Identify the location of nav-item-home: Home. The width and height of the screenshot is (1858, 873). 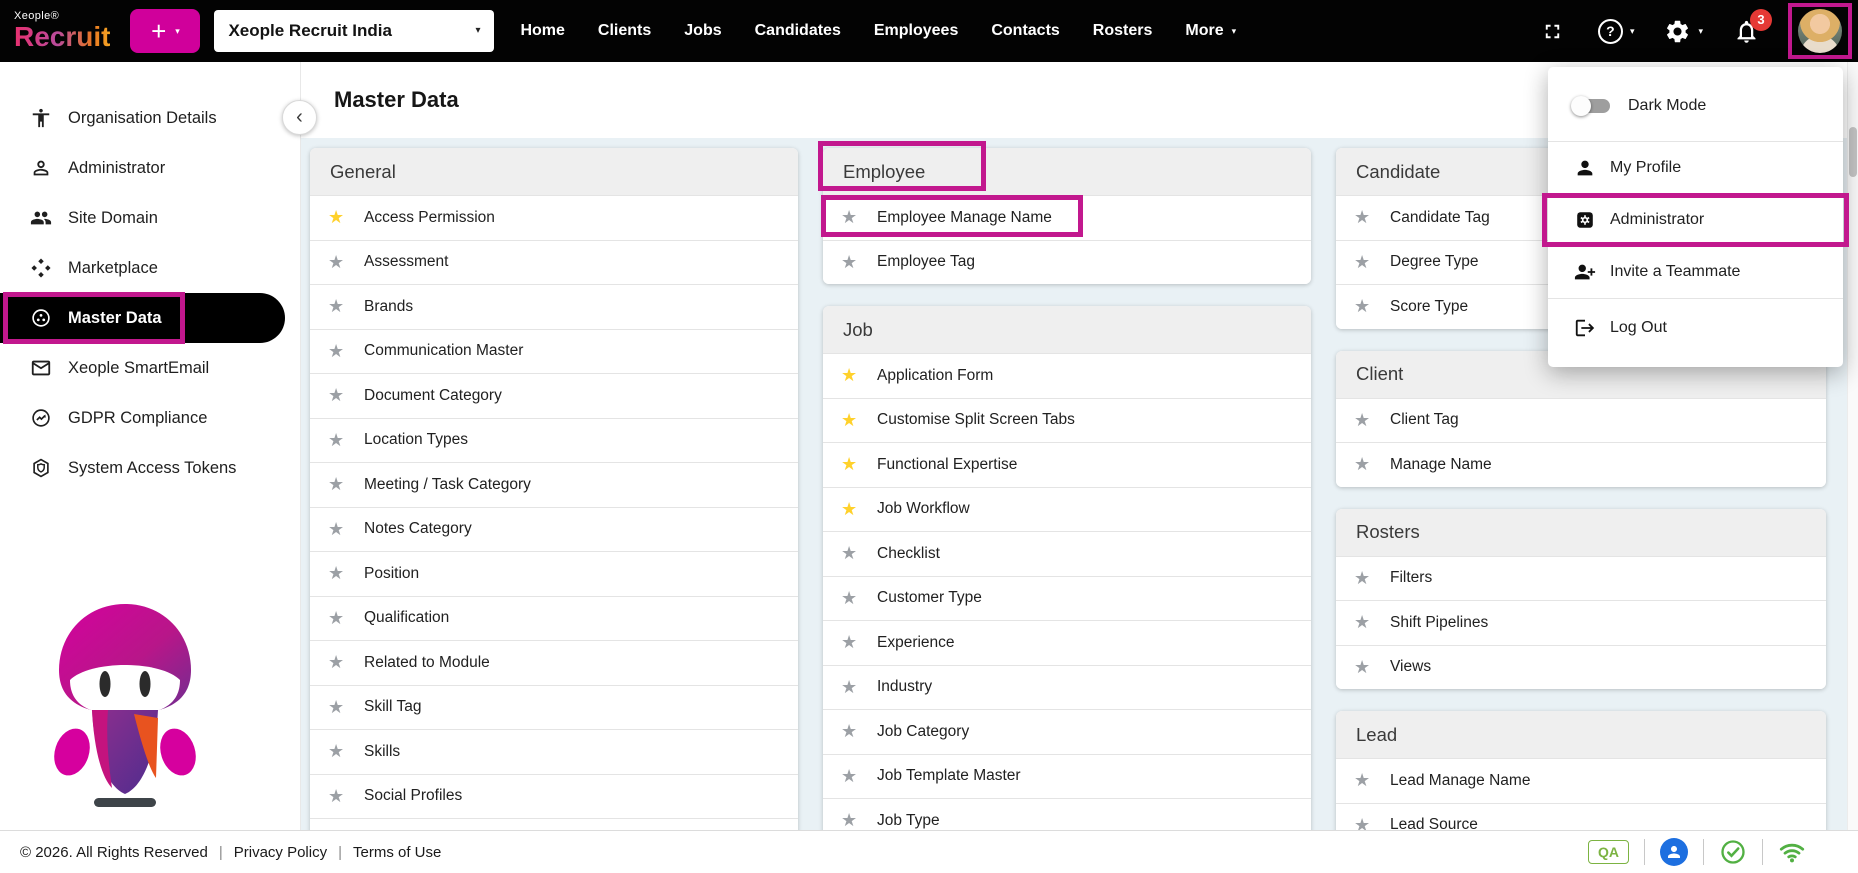
(542, 31).